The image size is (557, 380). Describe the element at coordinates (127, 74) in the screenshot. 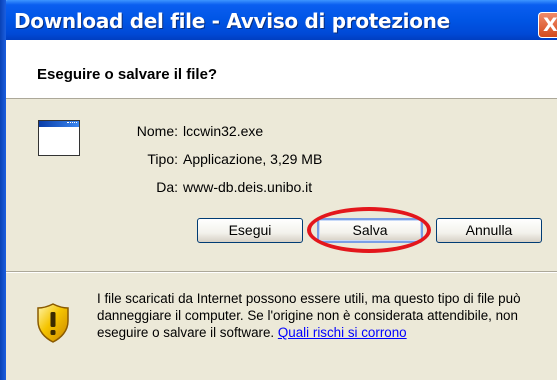

I see `dialog-question: Eseguire o salvare il file?` at that location.